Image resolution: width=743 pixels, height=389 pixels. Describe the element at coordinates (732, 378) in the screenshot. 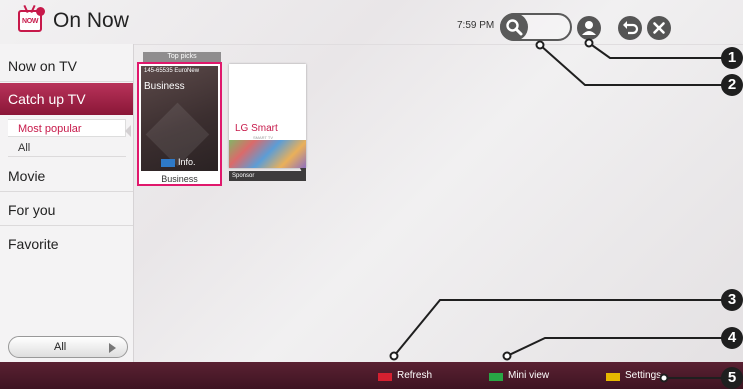

I see `callout-5: 5` at that location.